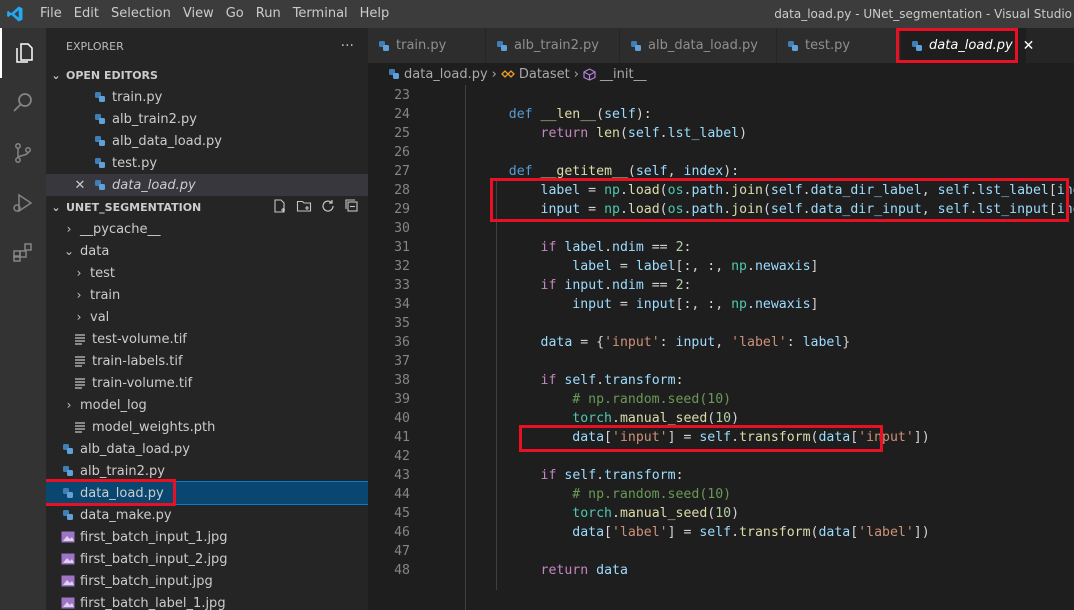  What do you see at coordinates (352, 206) in the screenshot?
I see `collapse-all-icon` at bounding box center [352, 206].